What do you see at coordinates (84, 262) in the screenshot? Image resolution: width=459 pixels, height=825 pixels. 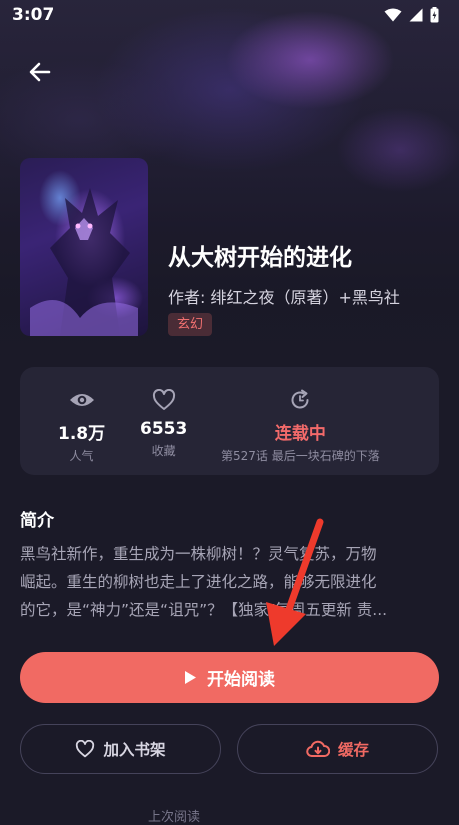 I see `cover-art` at bounding box center [84, 262].